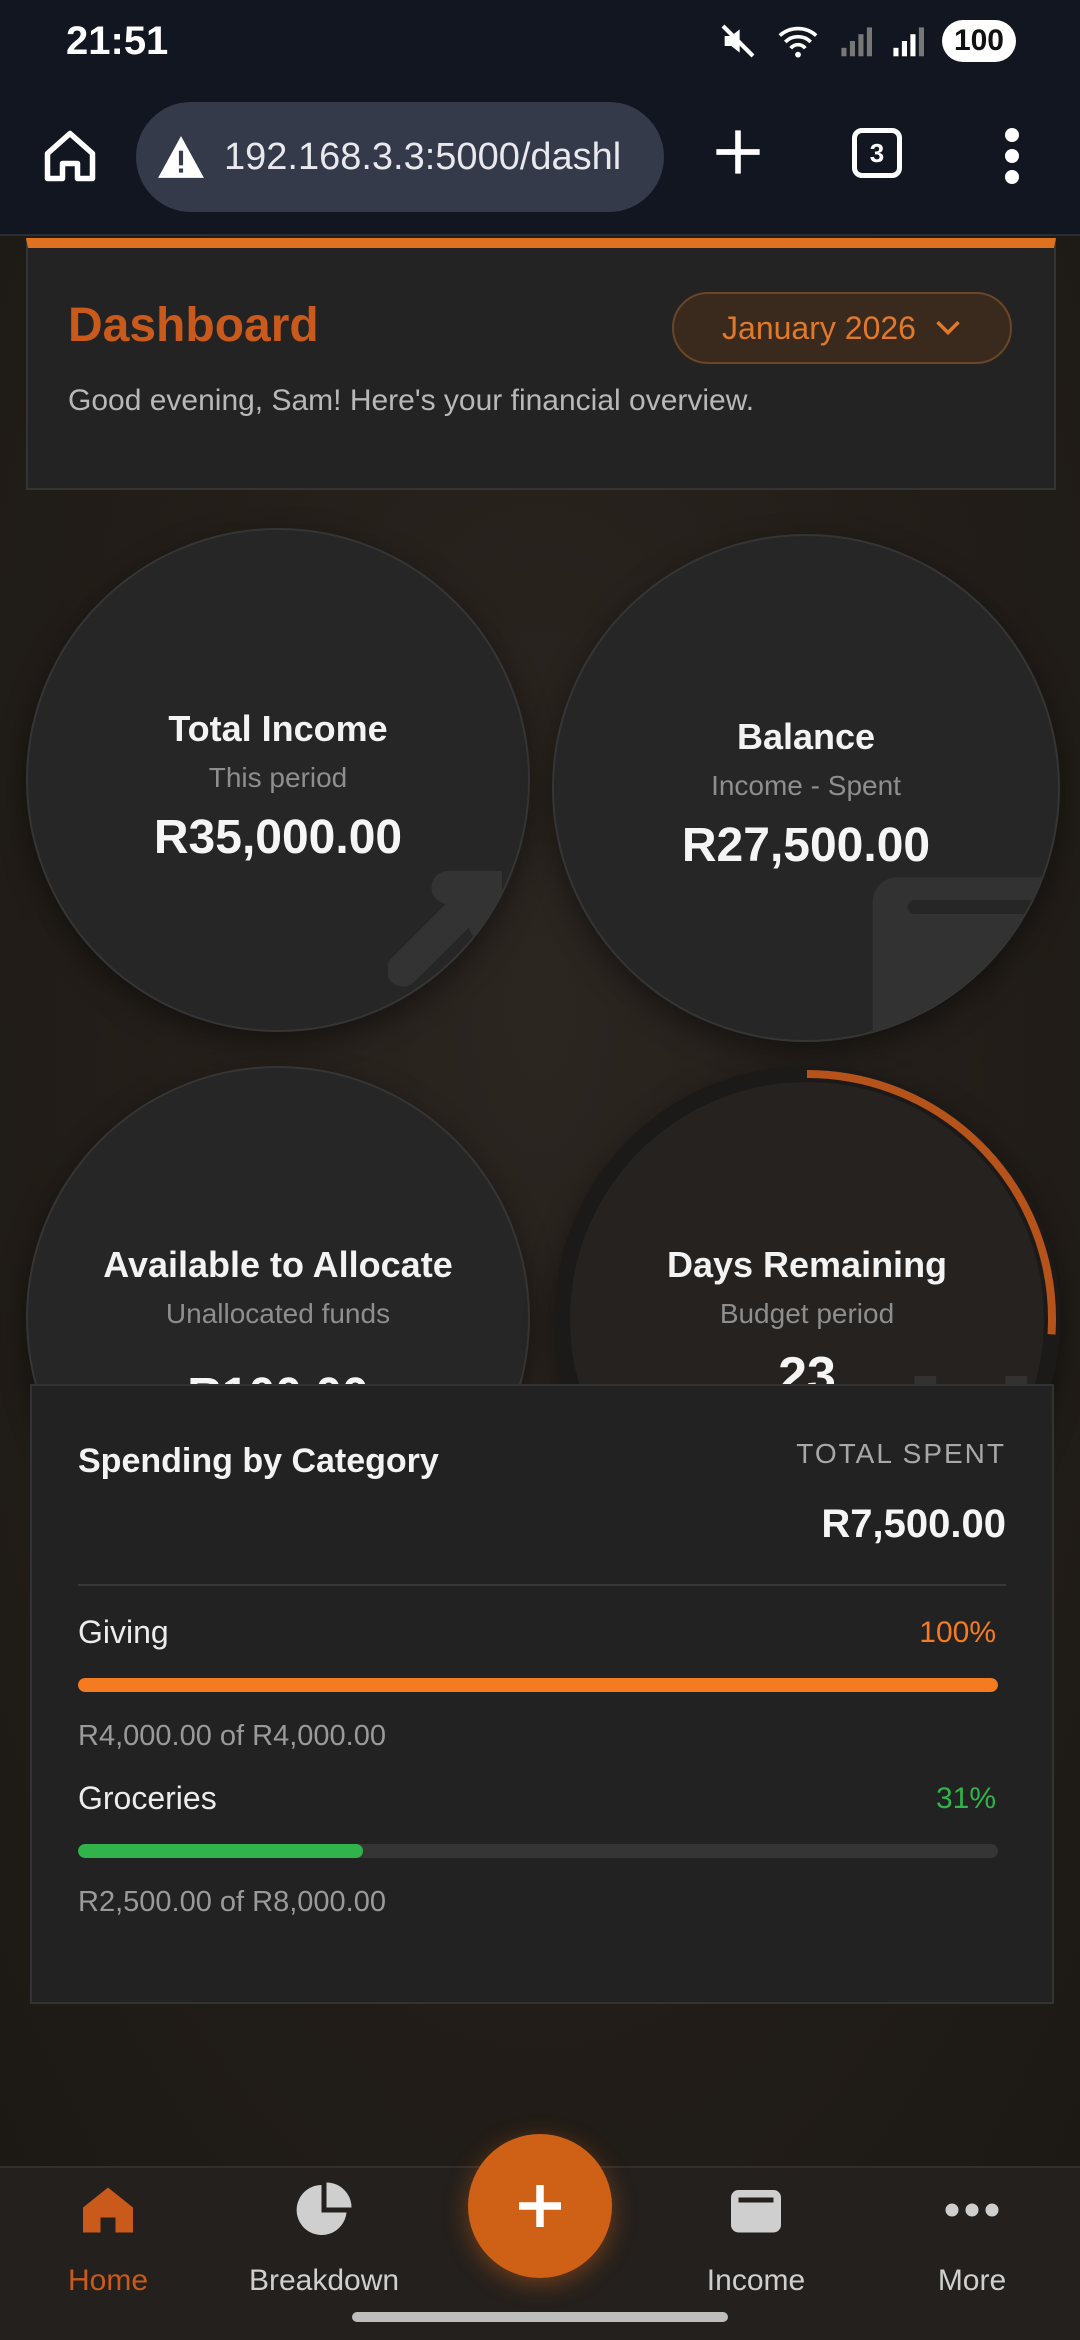 The width and height of the screenshot is (1080, 2340). Describe the element at coordinates (181, 157) in the screenshot. I see `warning-icon` at that location.